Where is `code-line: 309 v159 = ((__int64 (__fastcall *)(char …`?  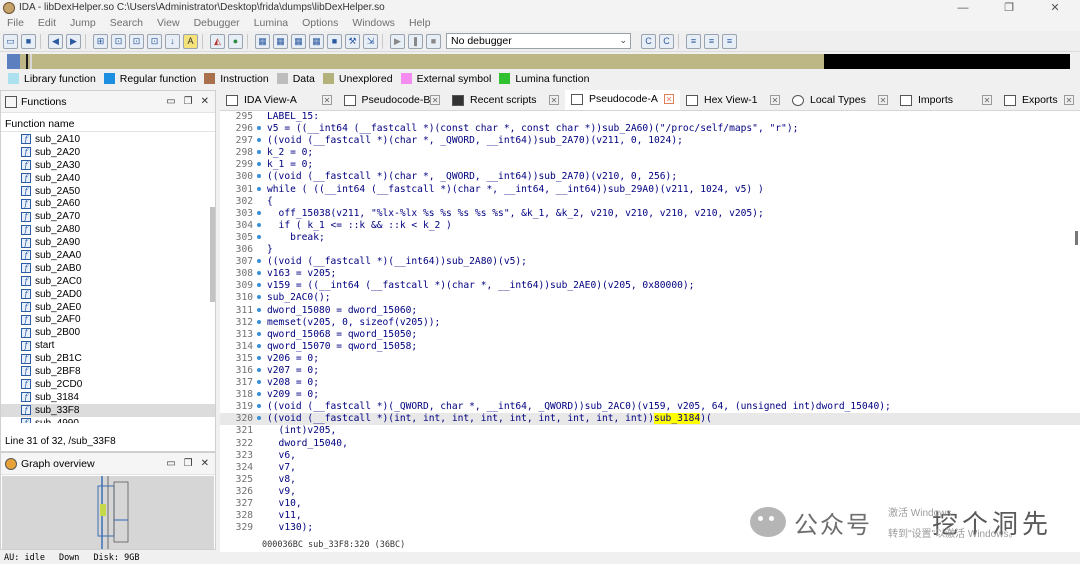
code-line: 309 v159 = ((__int64 (__fastcall *)(char … is located at coordinates (650, 286).